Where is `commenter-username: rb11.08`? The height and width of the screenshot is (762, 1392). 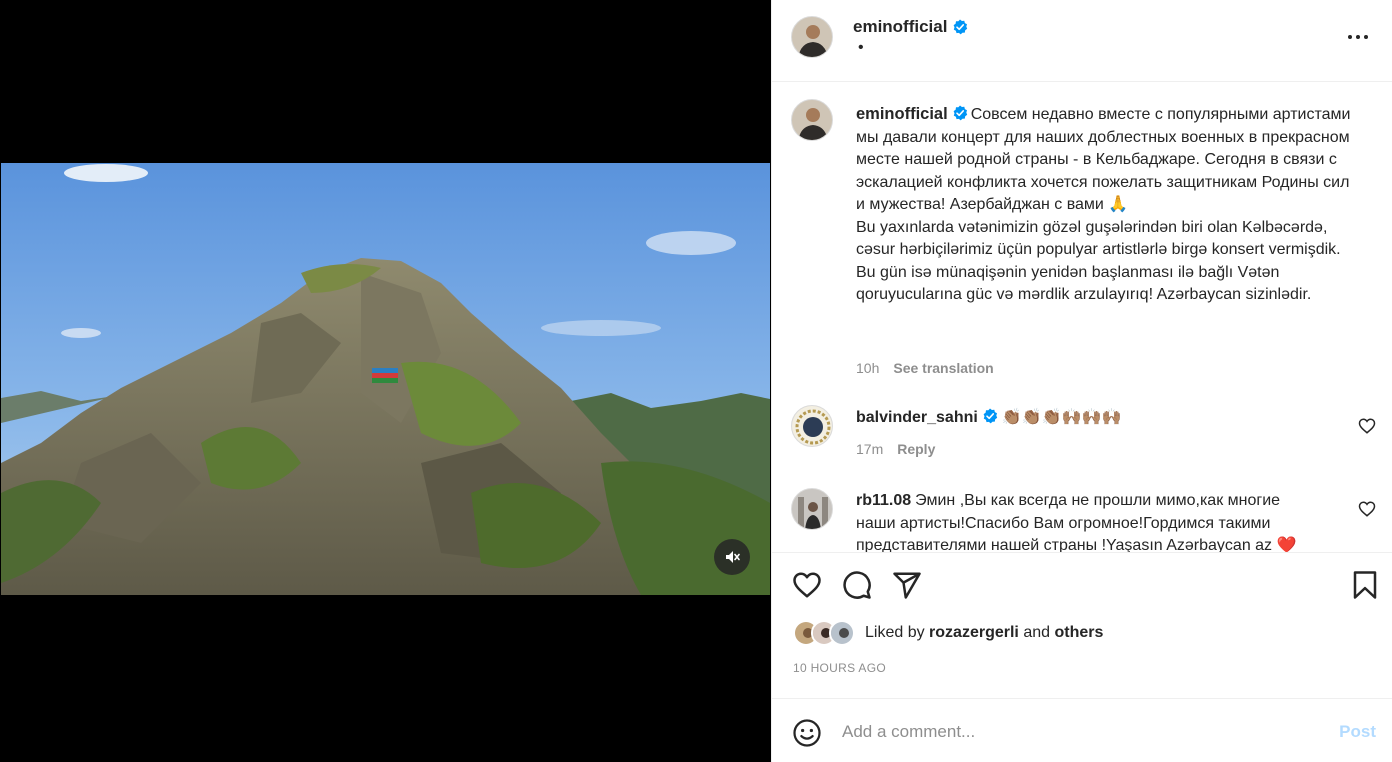 commenter-username: rb11.08 is located at coordinates (883, 500).